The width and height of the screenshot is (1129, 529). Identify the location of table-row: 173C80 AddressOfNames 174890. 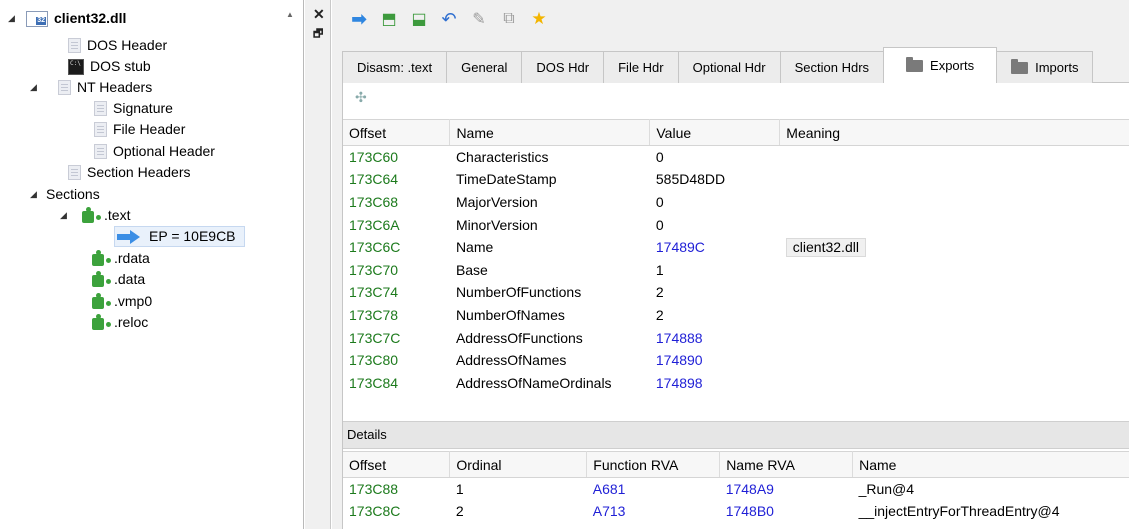
(736, 360).